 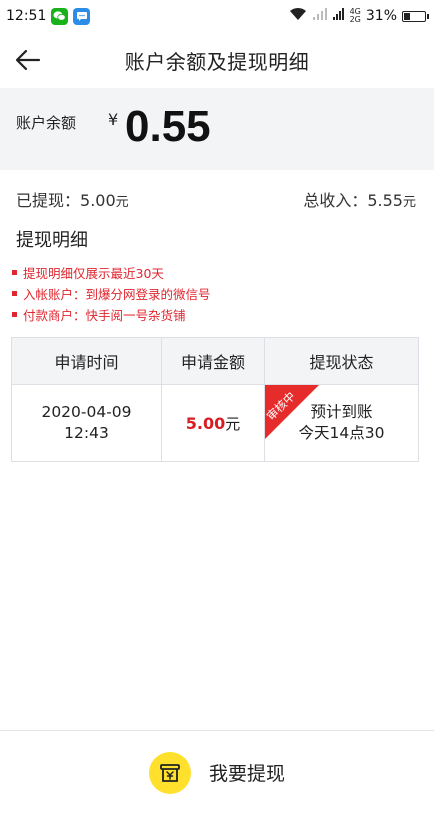 I want to click on note-item: 提现明细仅展示最近30天, so click(x=111, y=272).